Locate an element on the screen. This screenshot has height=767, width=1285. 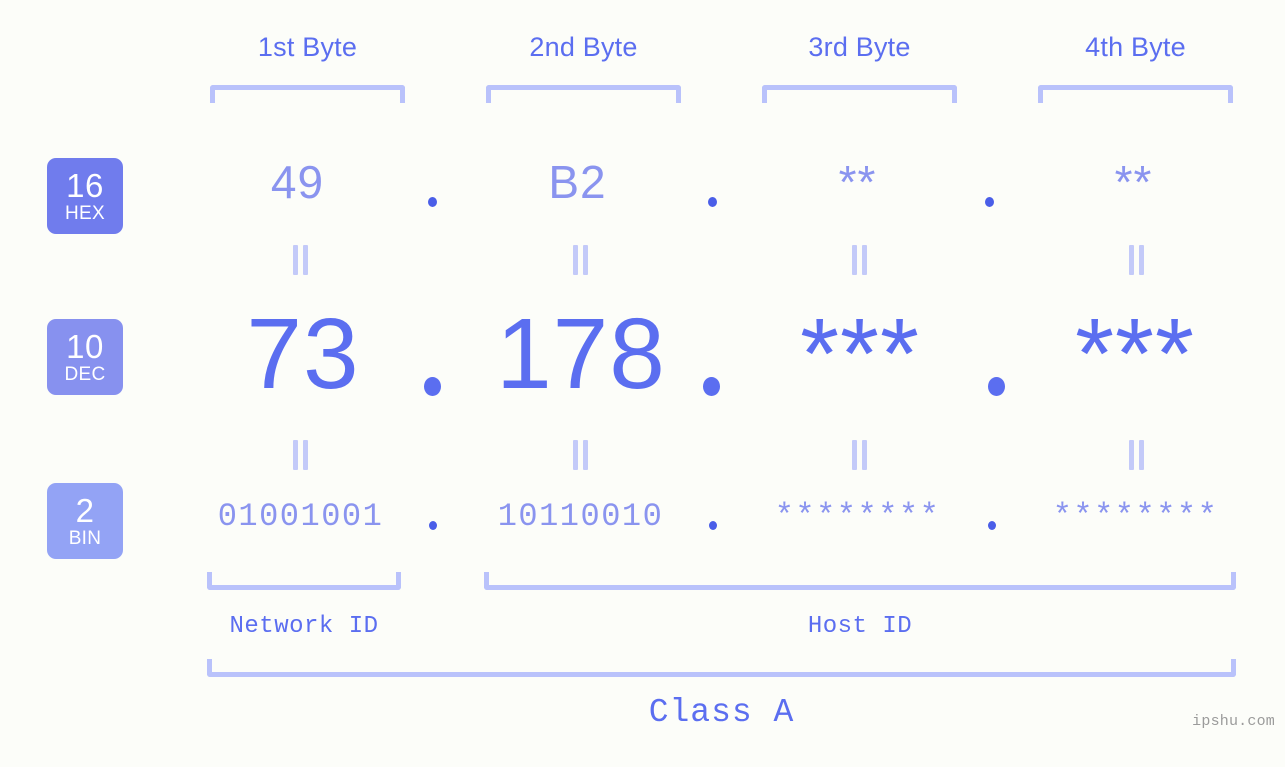
class-label: Class A is located at coordinates (721, 712).